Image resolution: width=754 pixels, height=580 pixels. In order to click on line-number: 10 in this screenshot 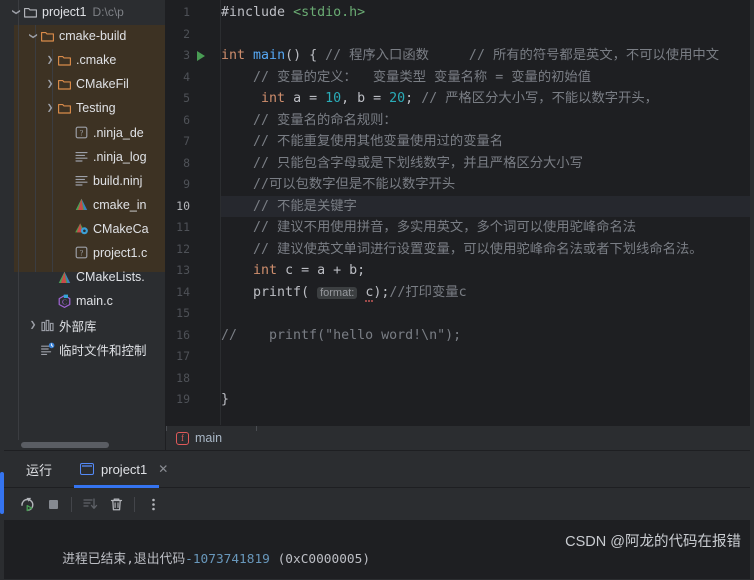, I will do `click(183, 205)`.